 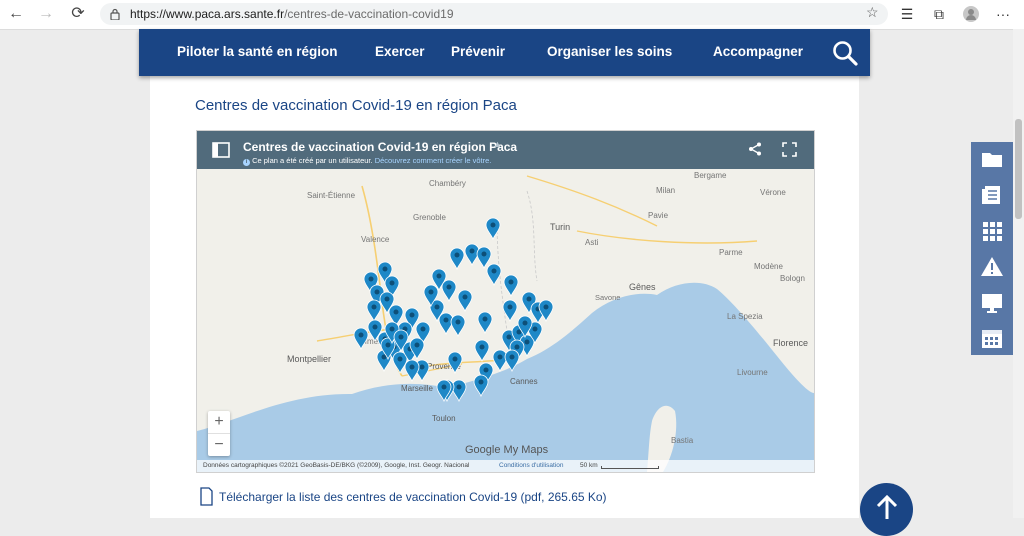 What do you see at coordinates (755, 149) in the screenshot?
I see `share-icon` at bounding box center [755, 149].